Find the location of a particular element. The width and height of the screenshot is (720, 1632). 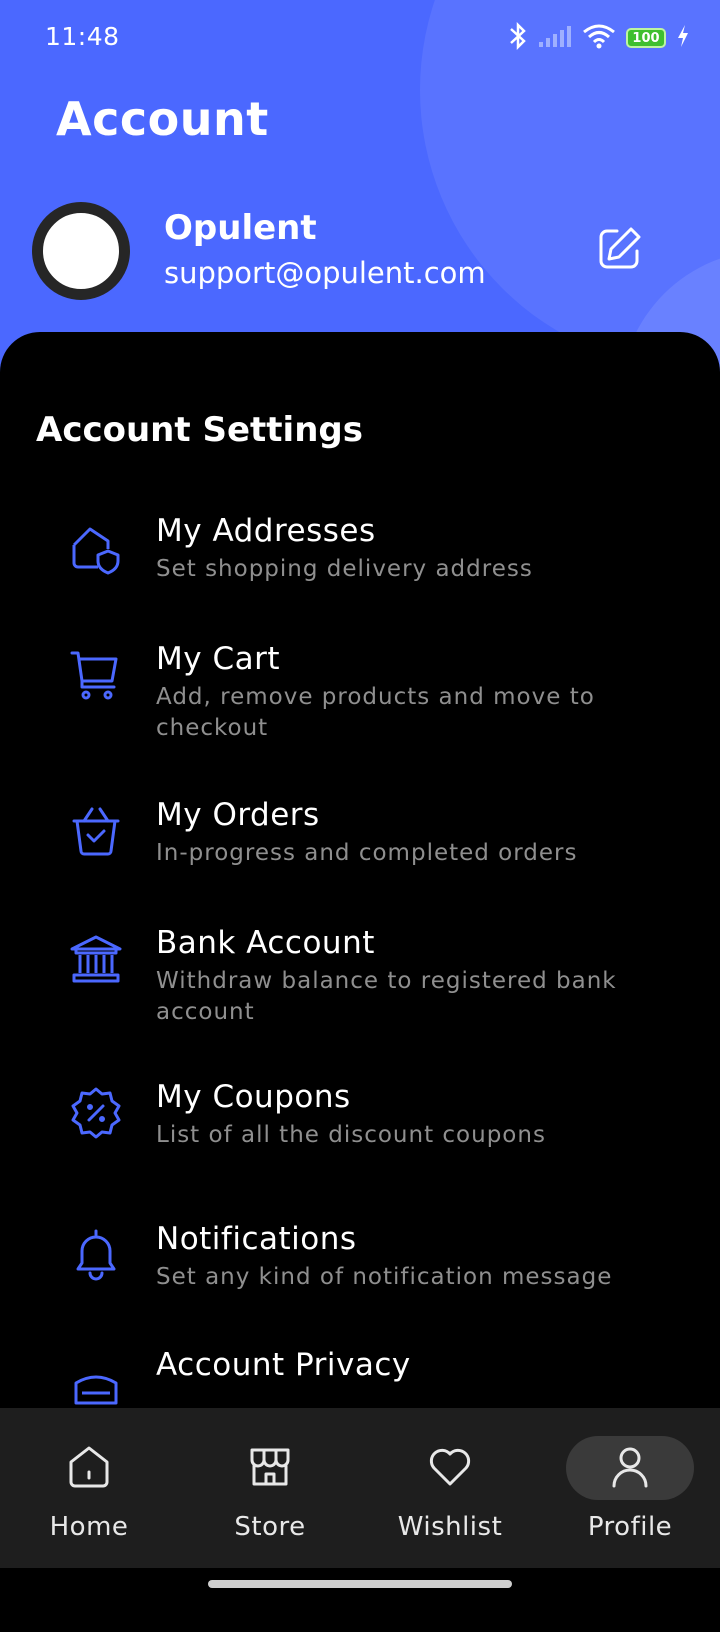

security-card-icon is located at coordinates (96, 1381).